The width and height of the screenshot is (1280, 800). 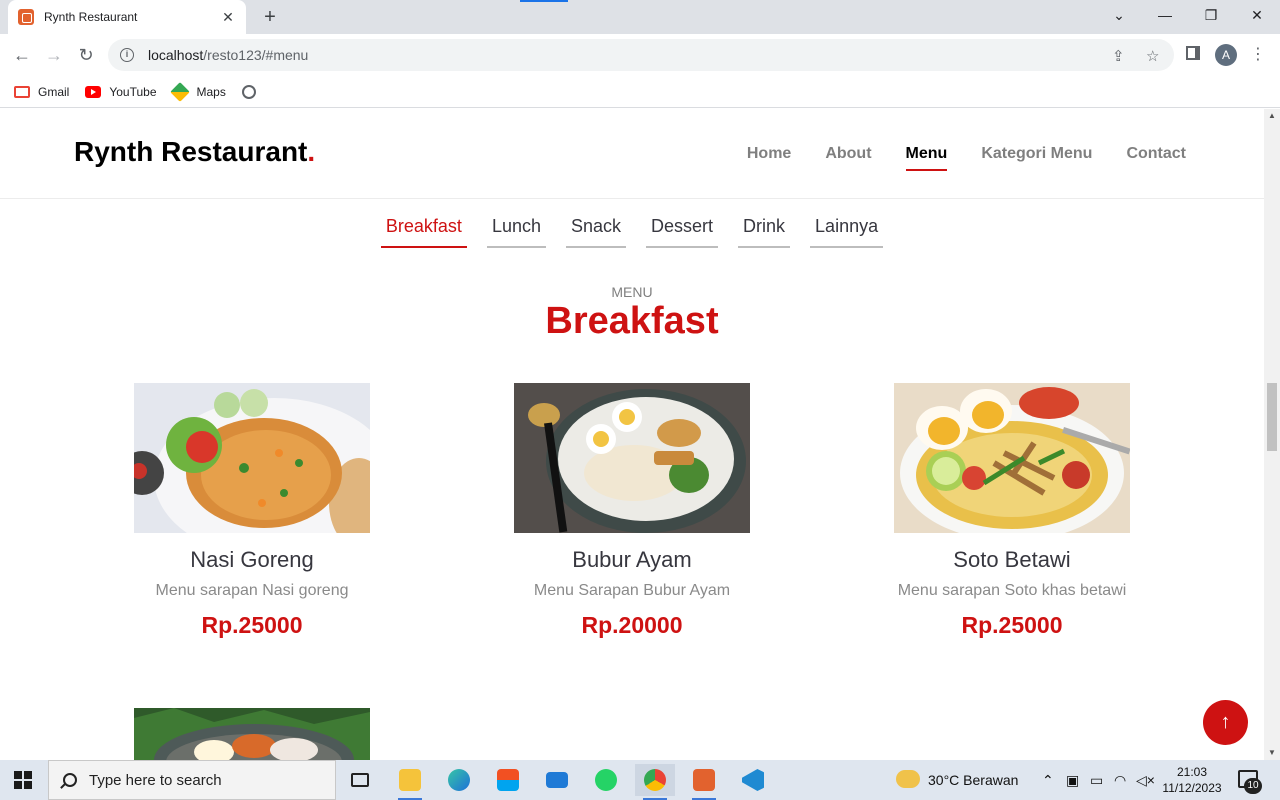 I want to click on page-scrollbar: ▲ ▼, so click(x=1272, y=434).